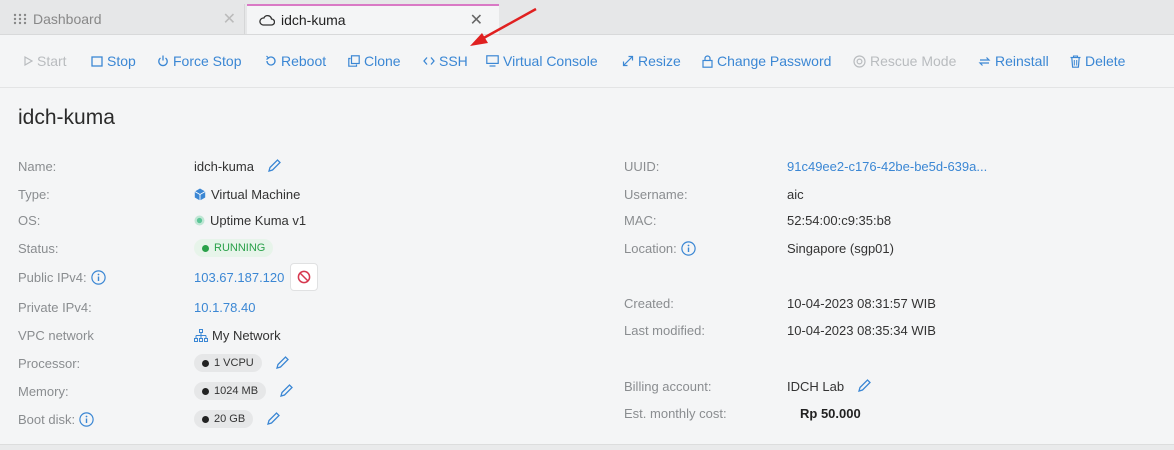 Image resolution: width=1174 pixels, height=450 pixels. I want to click on force-stop-label: Force Stop, so click(207, 61).